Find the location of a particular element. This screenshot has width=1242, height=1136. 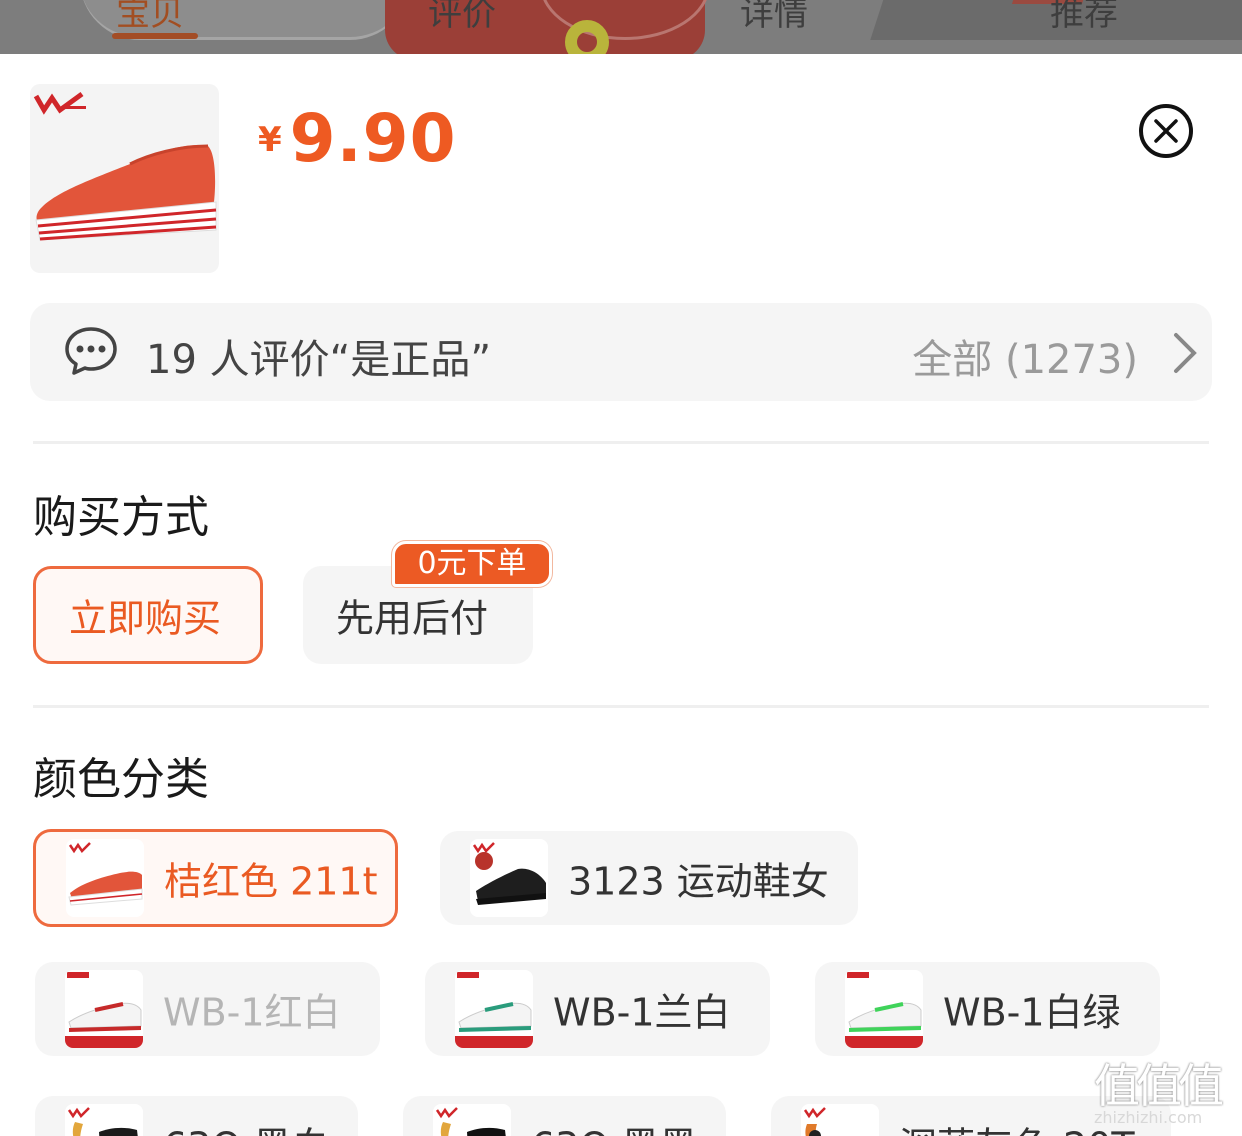

watermark-text: 值值值 is located at coordinates (1159, 1086).